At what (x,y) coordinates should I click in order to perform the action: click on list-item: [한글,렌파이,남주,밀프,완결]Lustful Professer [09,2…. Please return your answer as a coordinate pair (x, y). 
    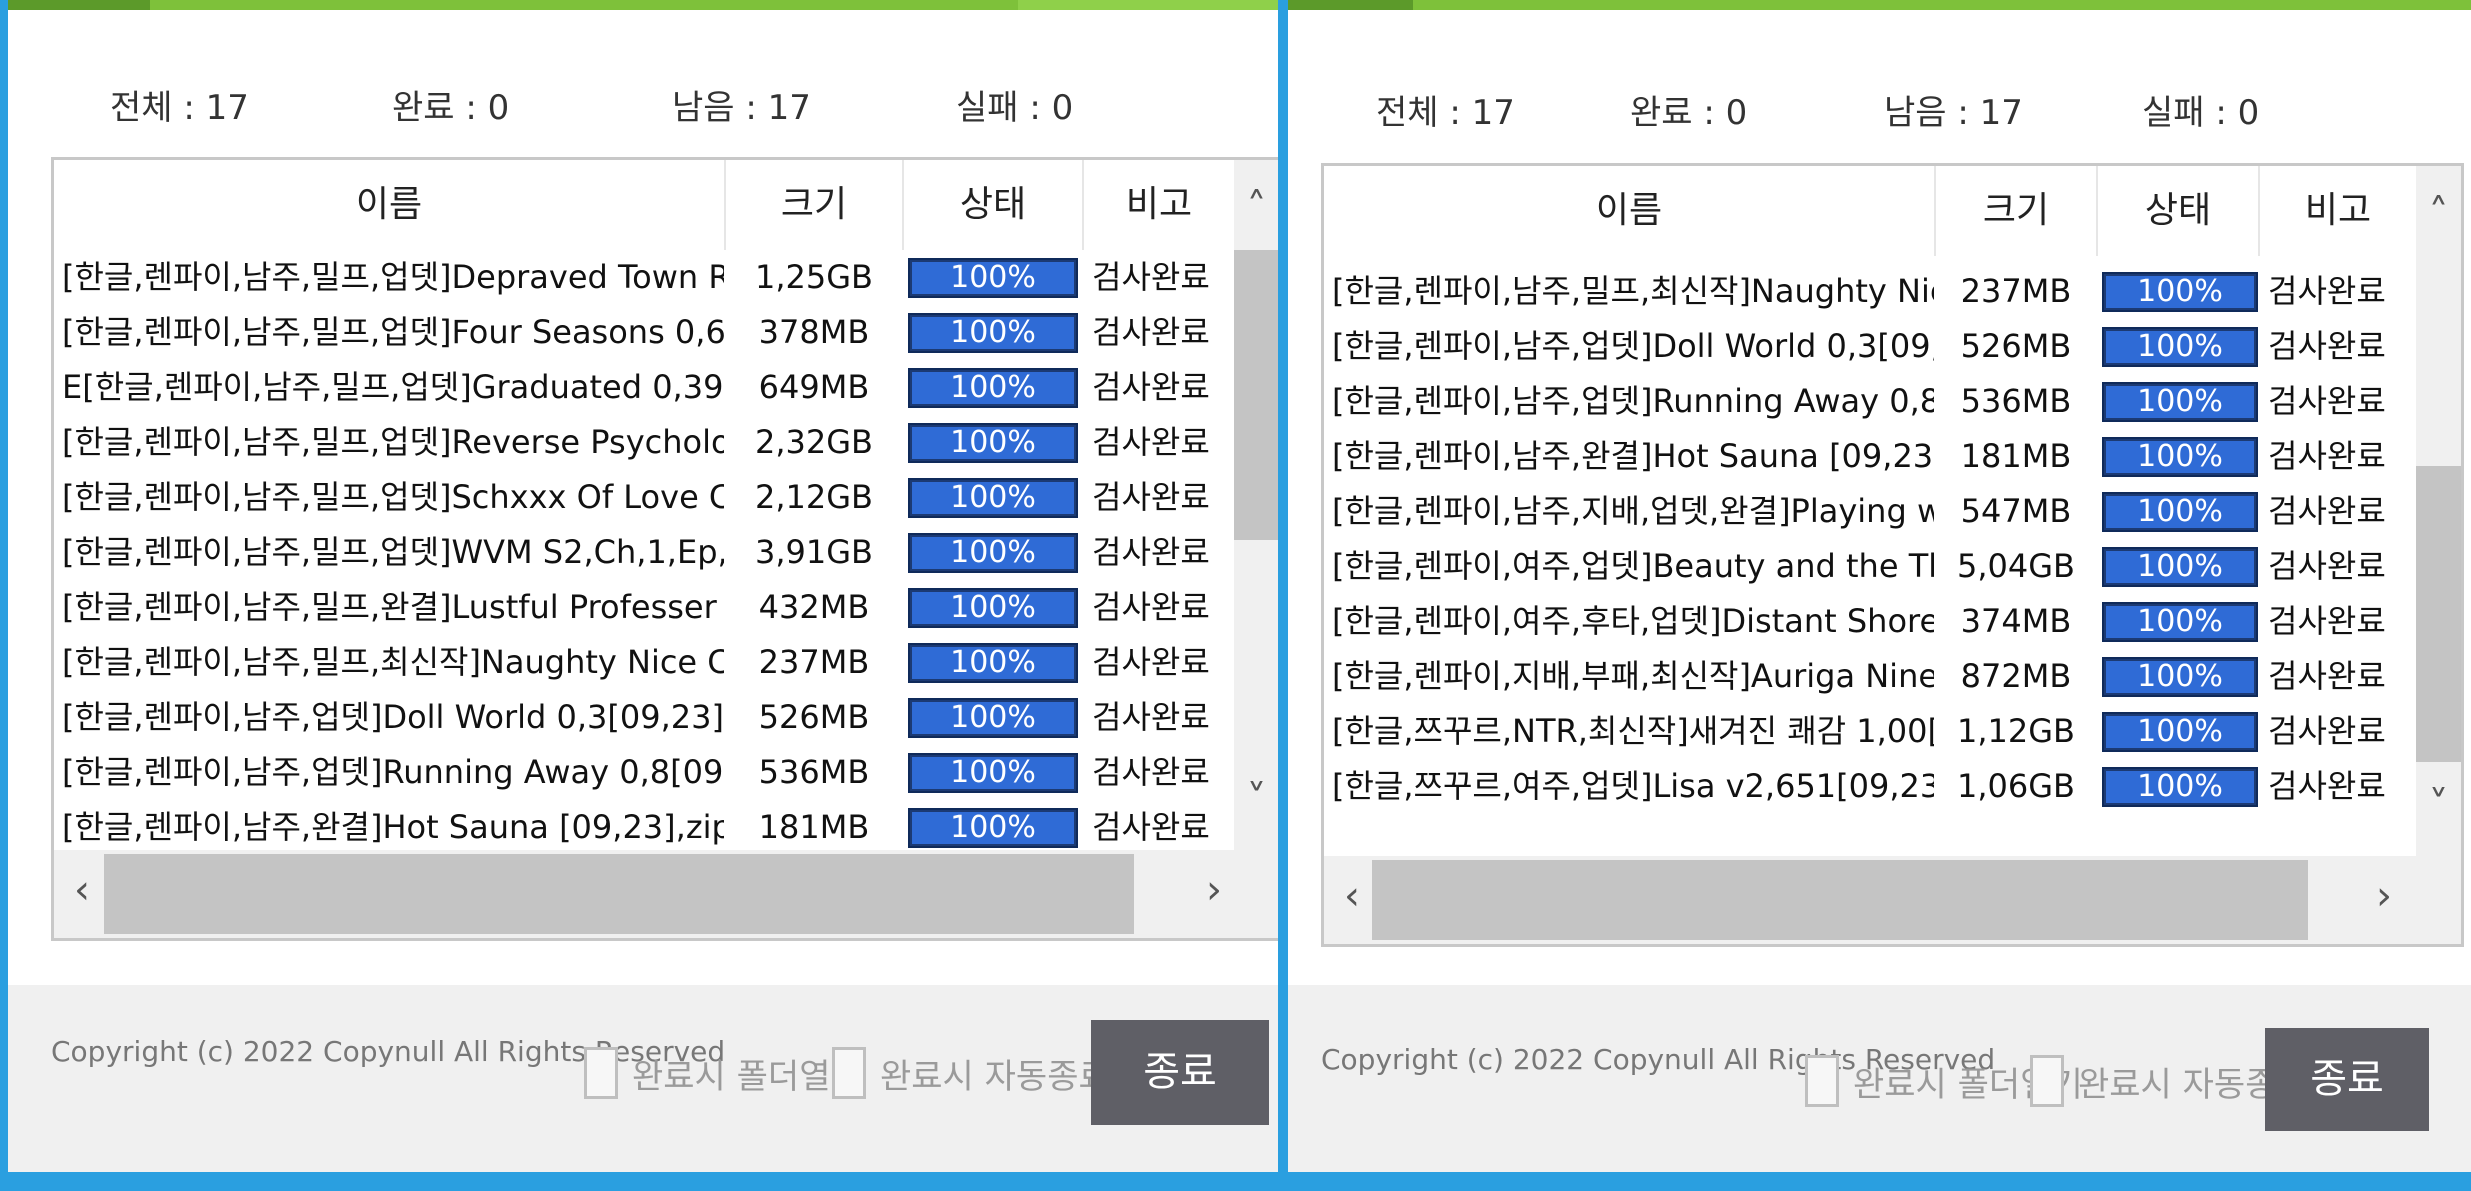
    Looking at the image, I should click on (644, 607).